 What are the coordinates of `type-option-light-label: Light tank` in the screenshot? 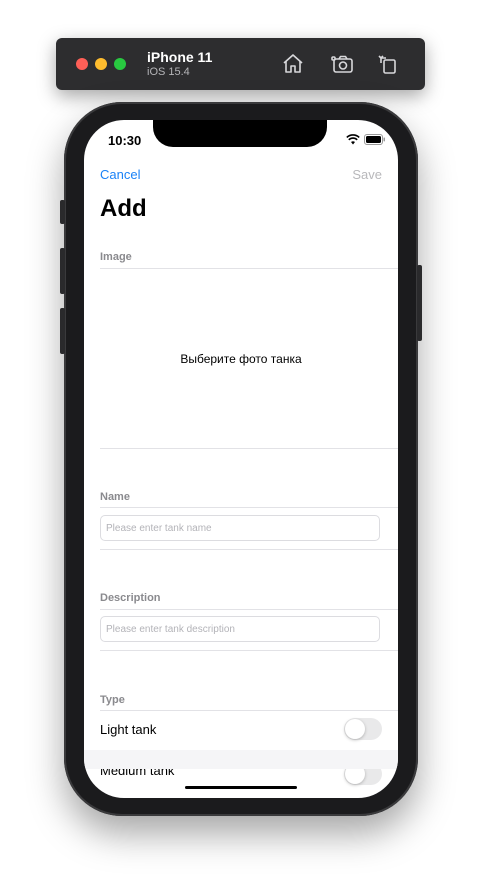 It's located at (128, 729).